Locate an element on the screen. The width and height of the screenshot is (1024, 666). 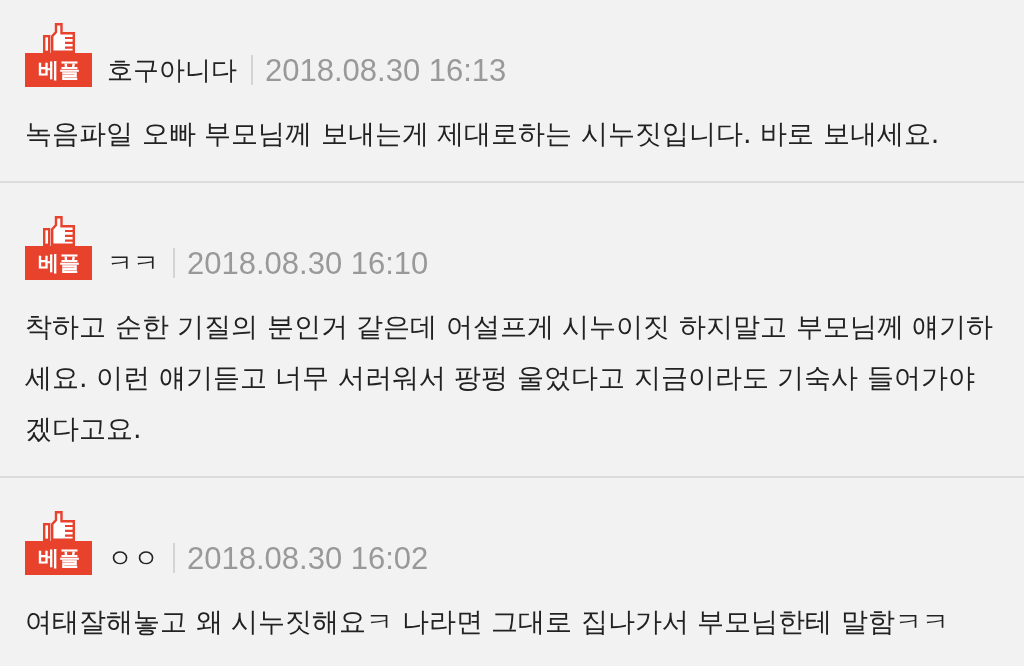
comment-author: ㅇㅇ is located at coordinates (133, 558).